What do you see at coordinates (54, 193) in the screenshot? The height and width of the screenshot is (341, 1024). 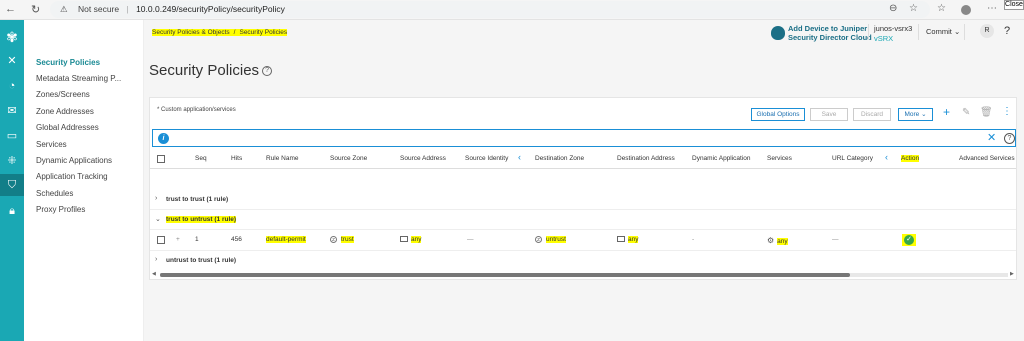 I see `sidebar-item-schedules: Schedules` at bounding box center [54, 193].